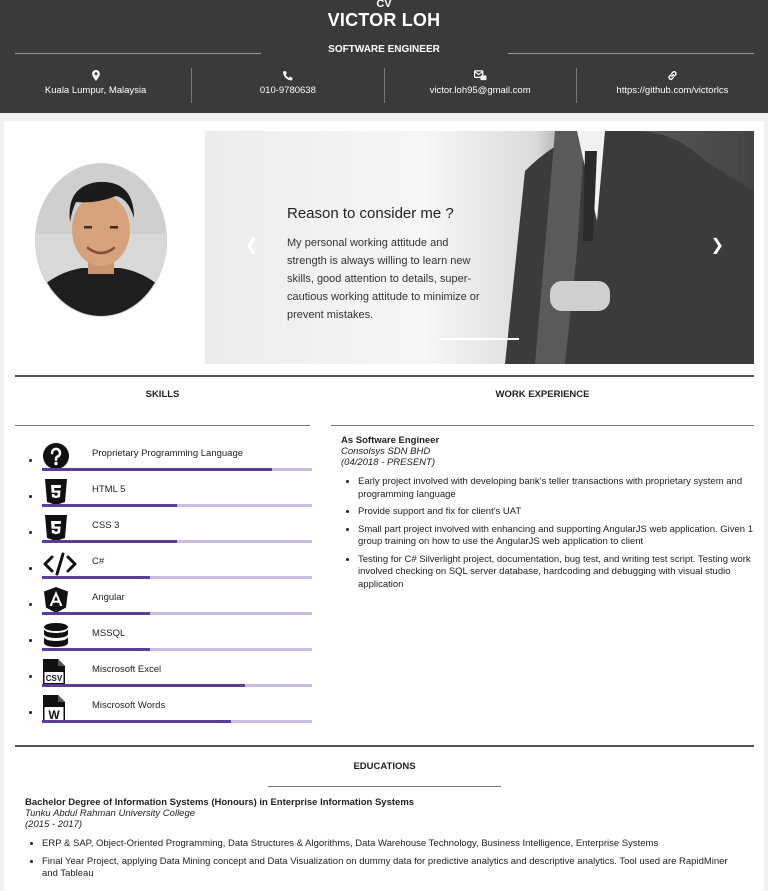 Image resolution: width=768 pixels, height=891 pixels. Describe the element at coordinates (542, 425) in the screenshot. I see `experience-divider` at that location.